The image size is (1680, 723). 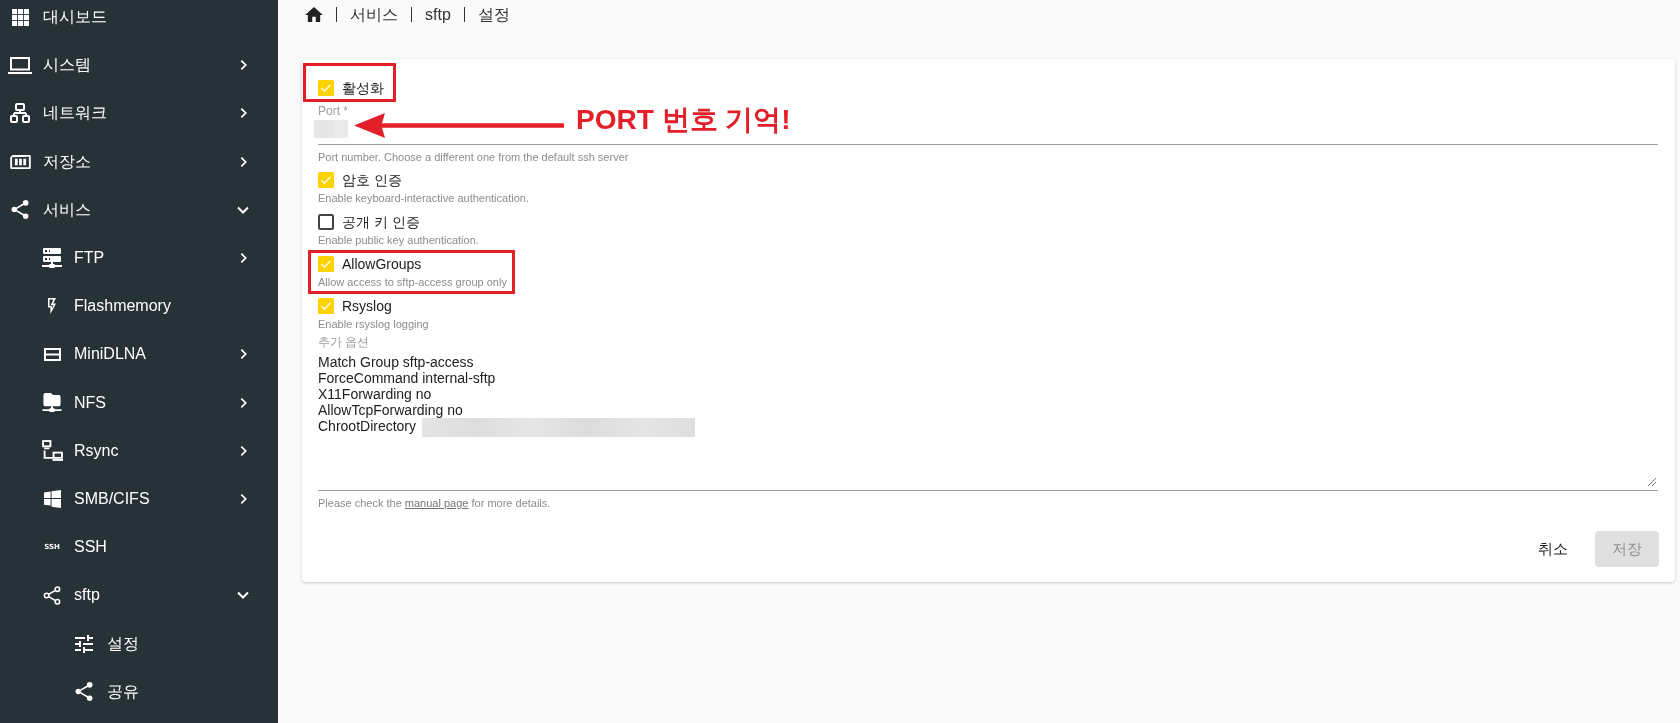 What do you see at coordinates (493, 14) in the screenshot?
I see `breadcrumb-current: 설정` at bounding box center [493, 14].